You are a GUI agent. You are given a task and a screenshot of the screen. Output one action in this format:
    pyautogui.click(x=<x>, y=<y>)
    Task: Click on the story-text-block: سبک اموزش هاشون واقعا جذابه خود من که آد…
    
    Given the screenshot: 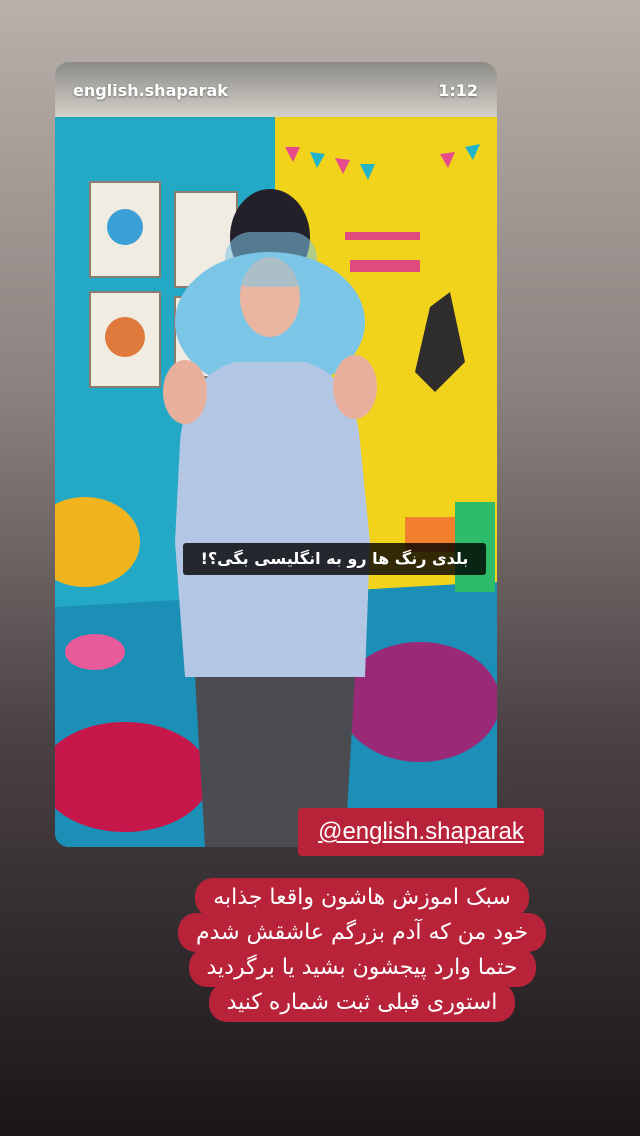 What is the action you would take?
    pyautogui.click(x=362, y=950)
    